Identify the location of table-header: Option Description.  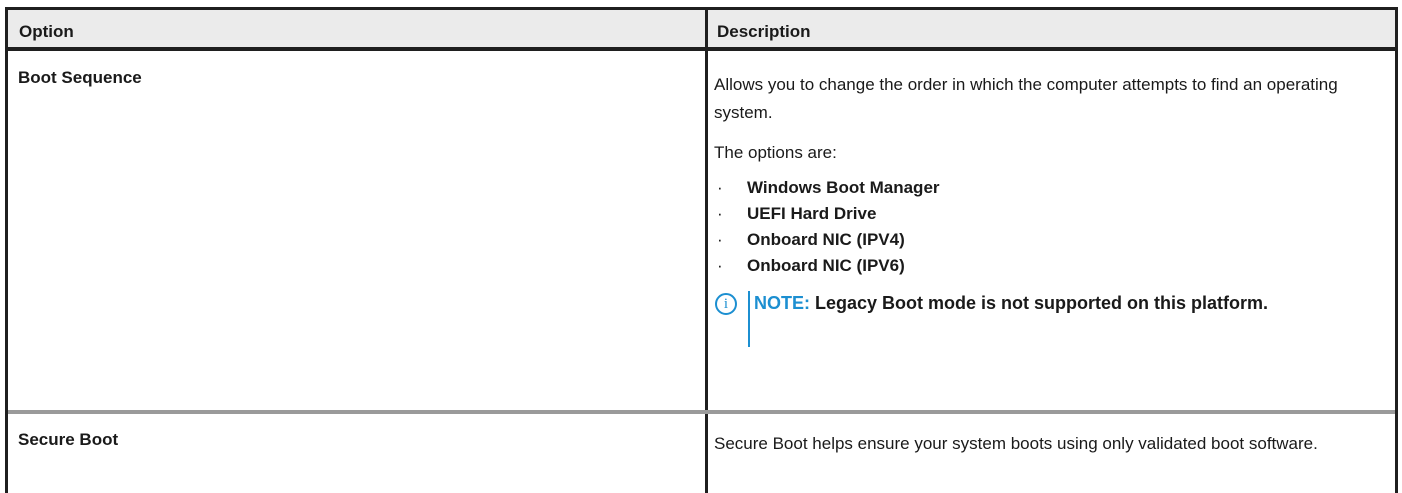
(701, 28).